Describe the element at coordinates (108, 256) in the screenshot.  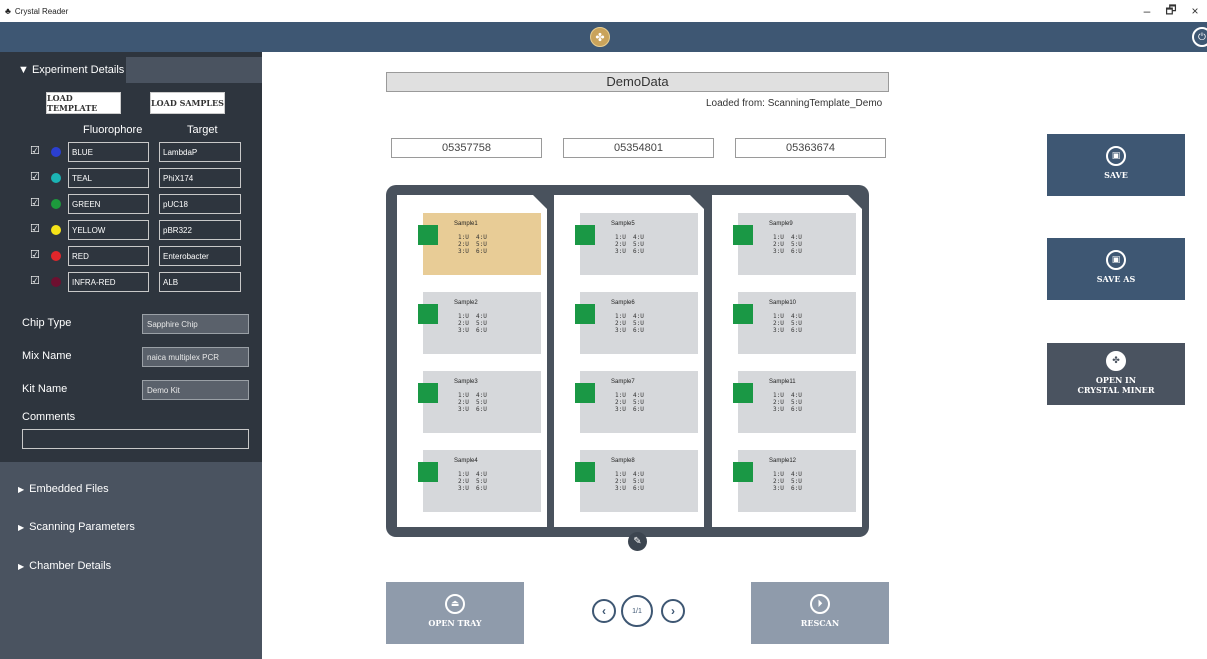
I see `fluorophore-name-field: RED` at that location.